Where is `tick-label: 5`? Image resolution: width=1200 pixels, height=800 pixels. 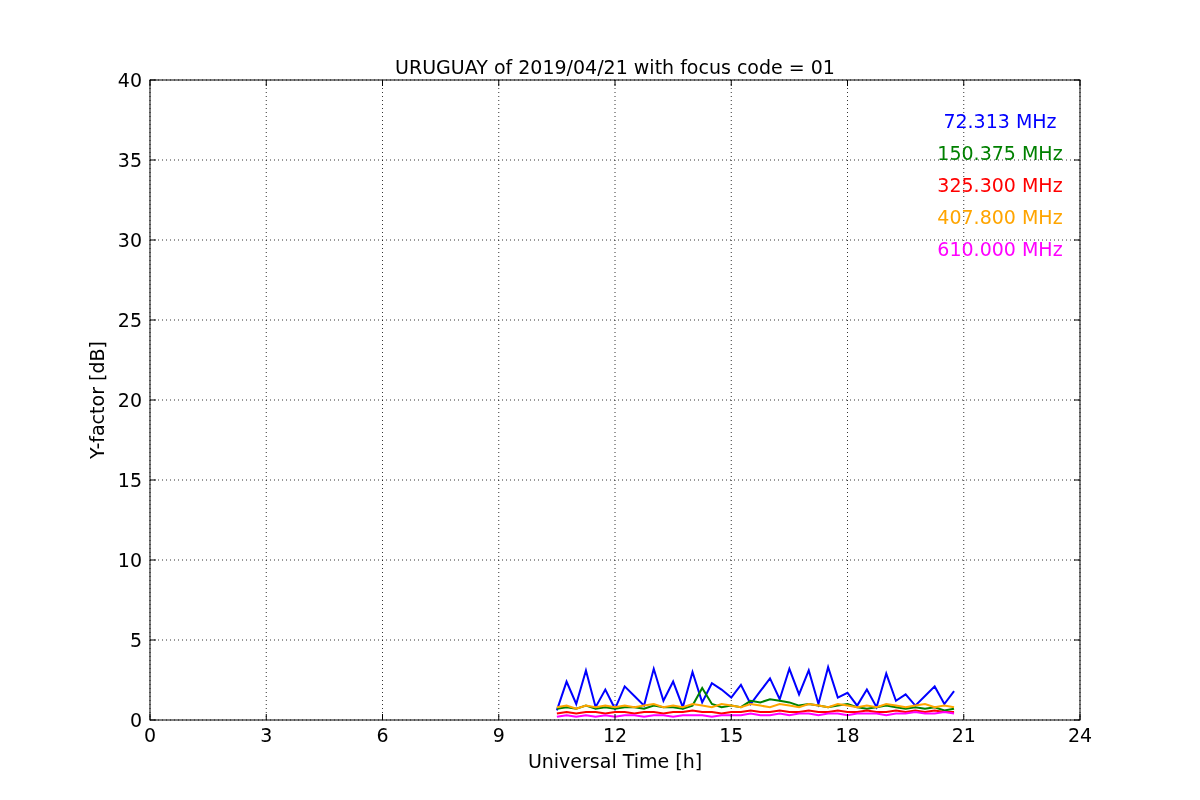
tick-label: 5 is located at coordinates (135, 640).